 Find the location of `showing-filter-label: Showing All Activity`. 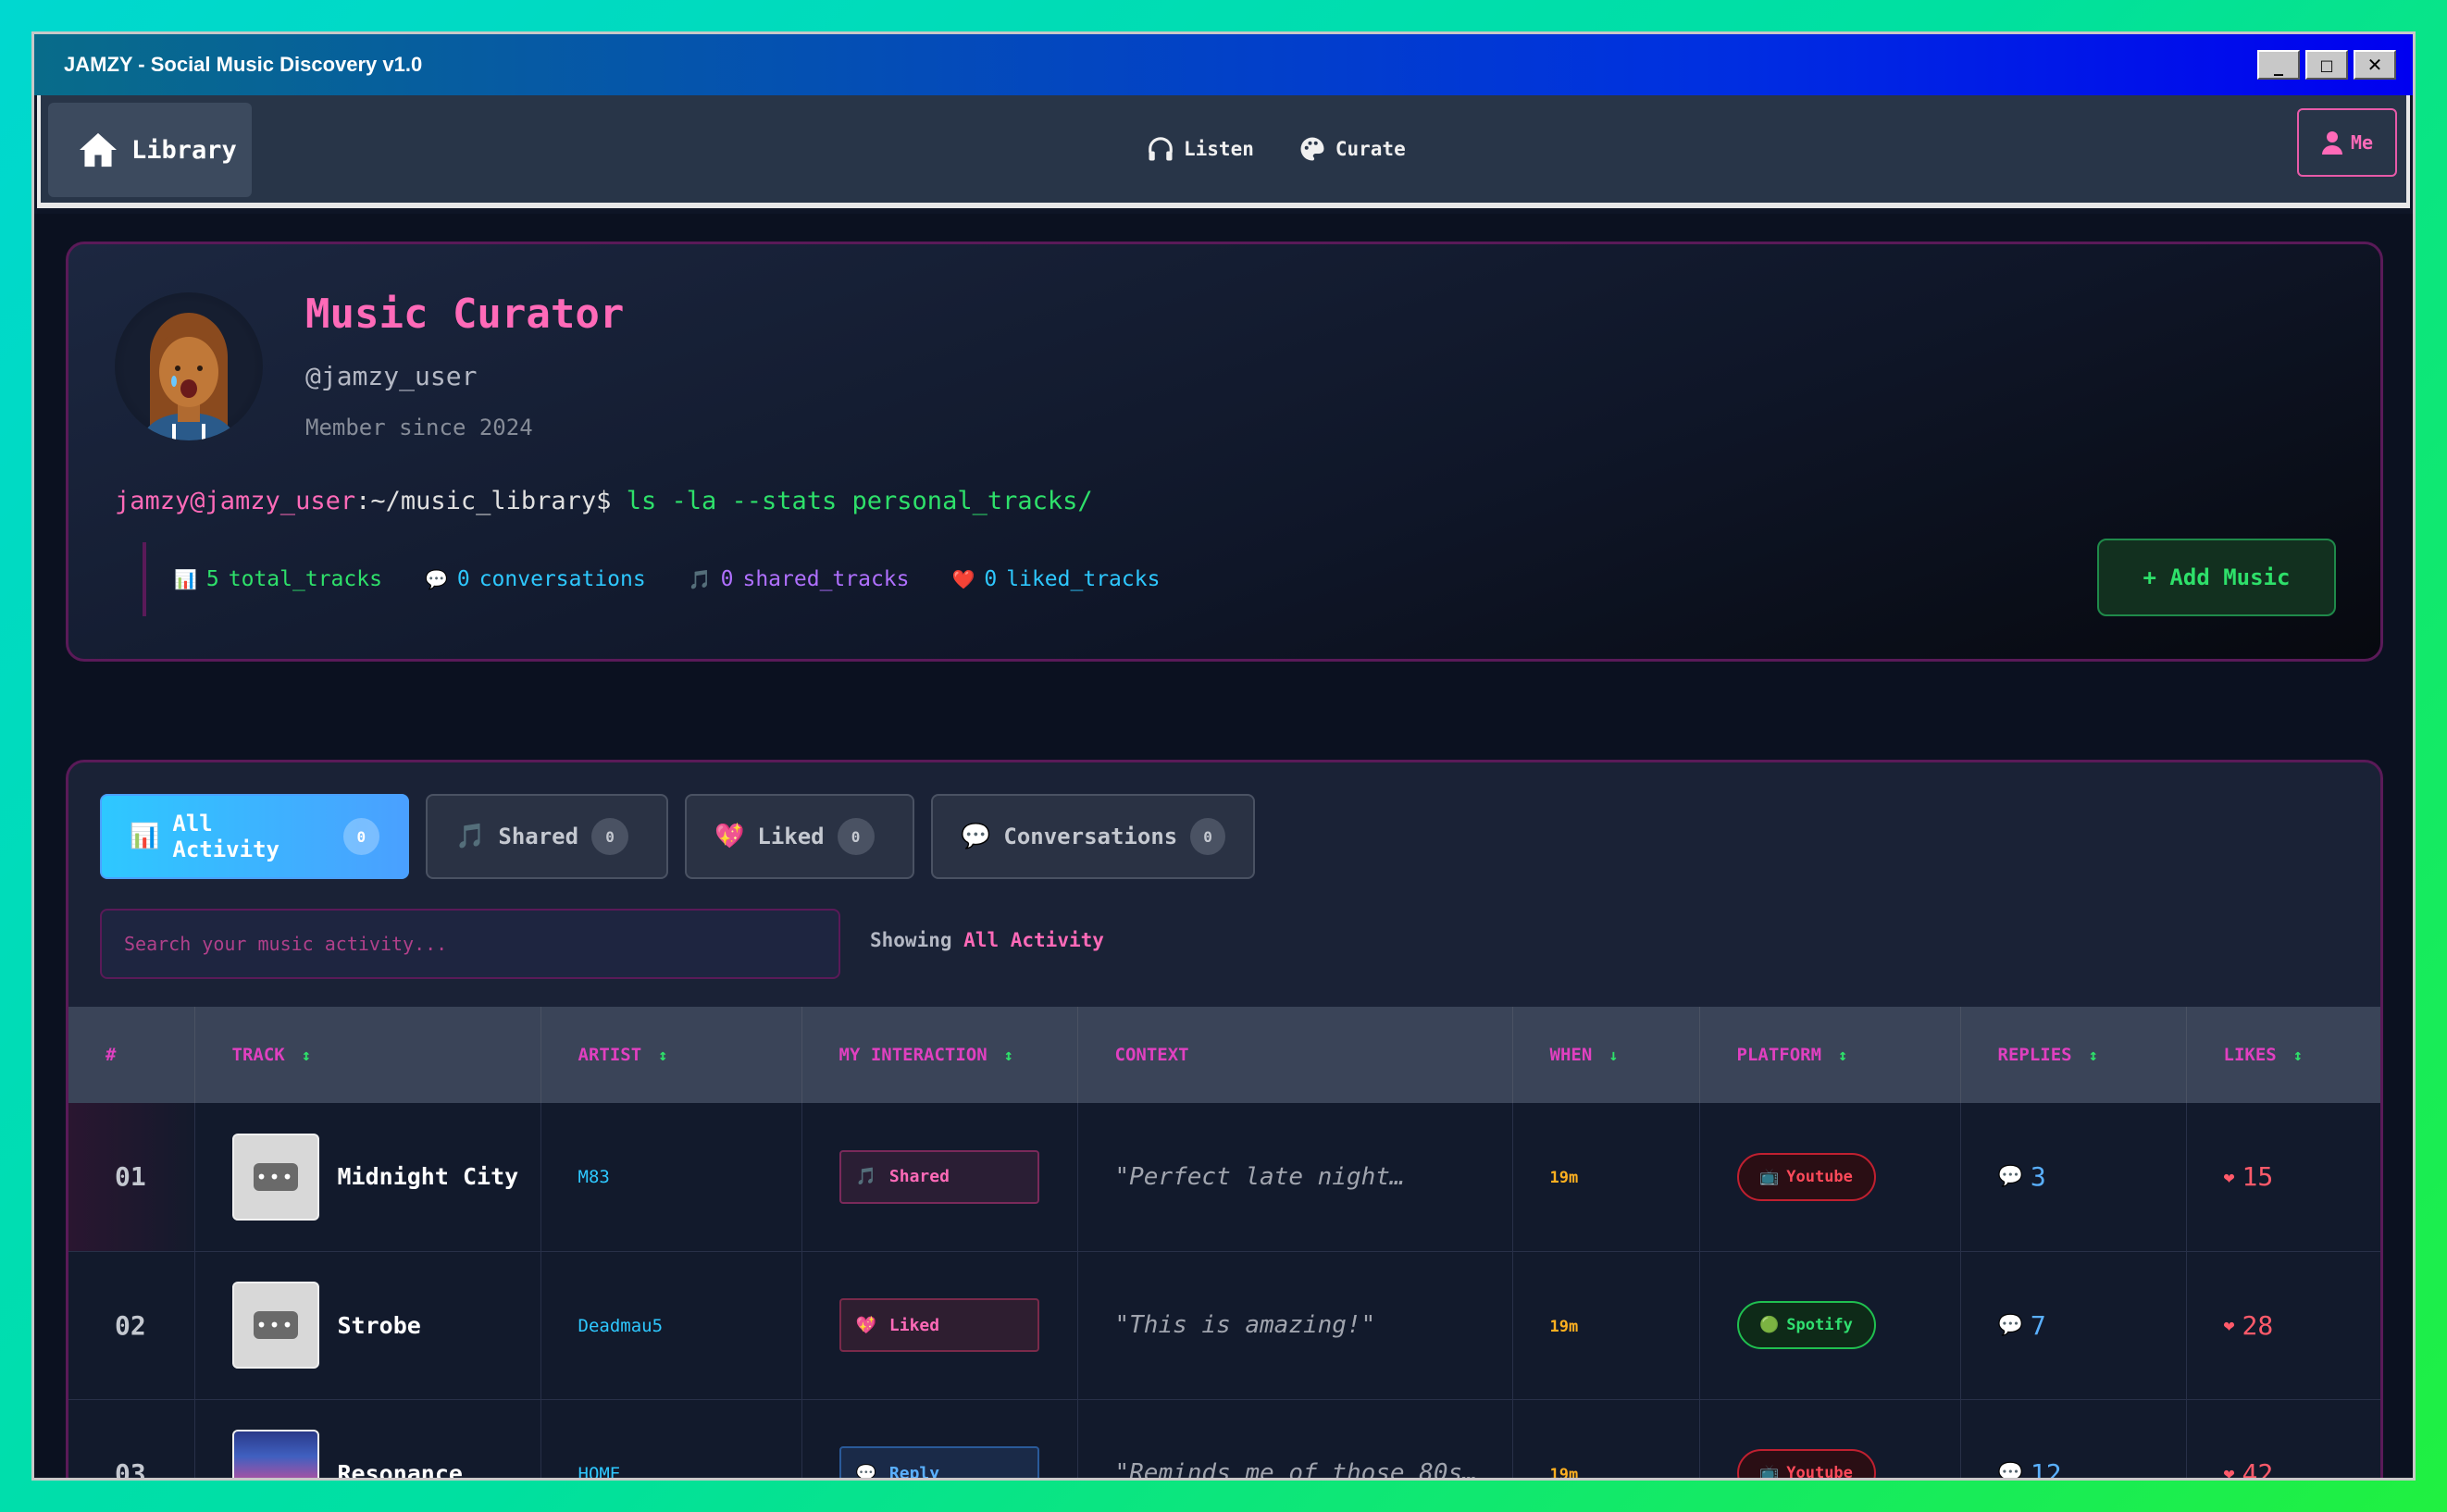

showing-filter-label: Showing All Activity is located at coordinates (987, 940).